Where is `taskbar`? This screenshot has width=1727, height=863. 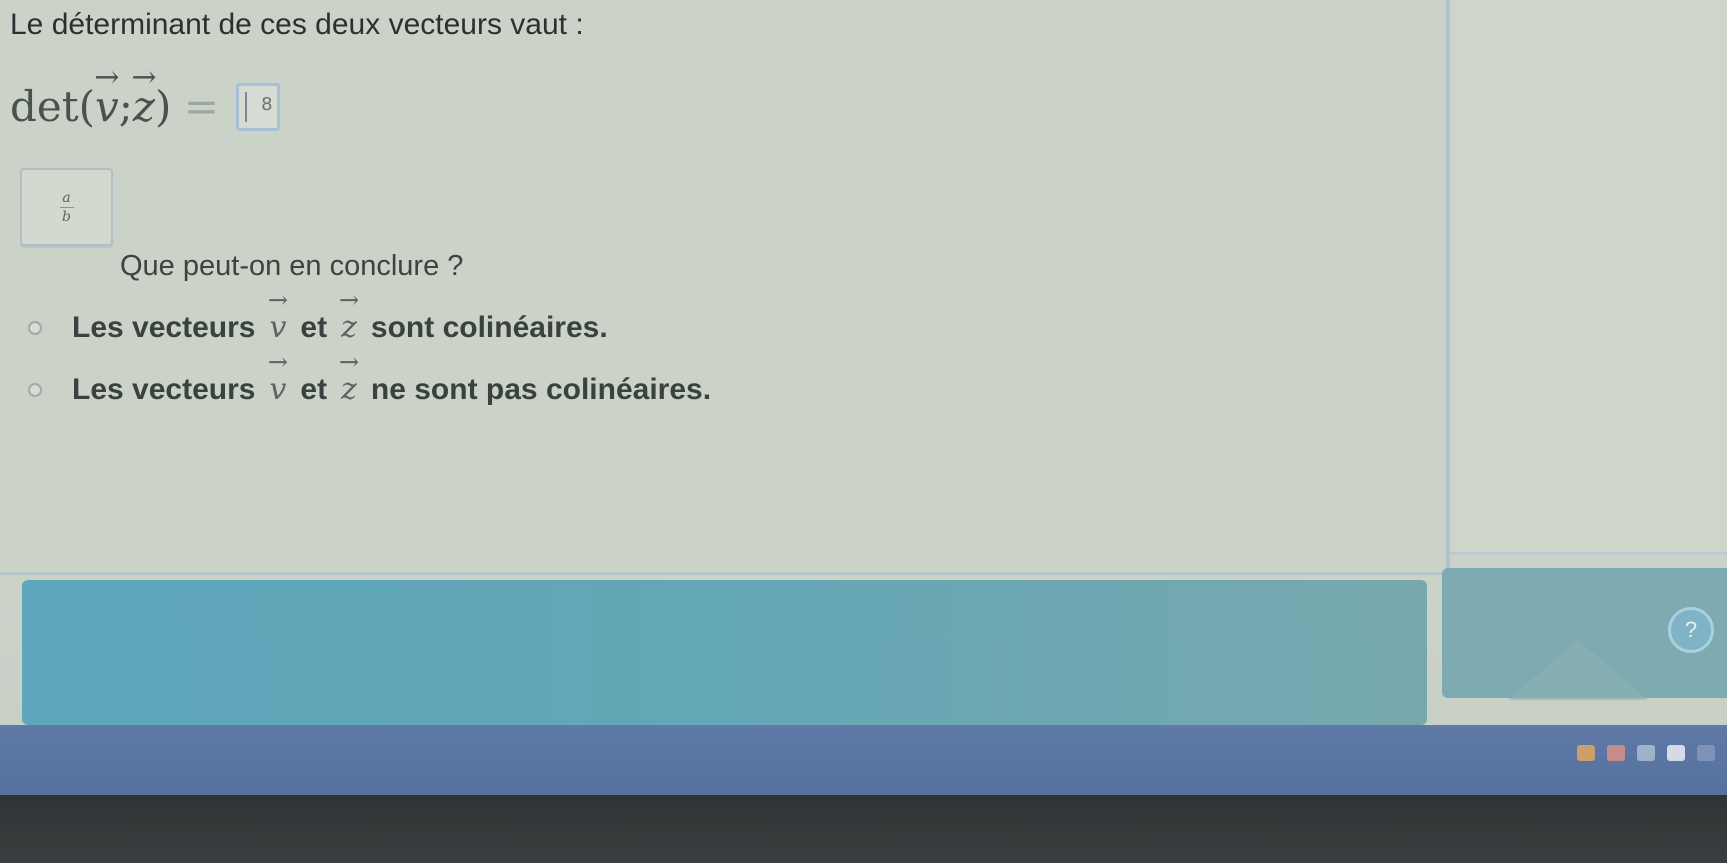 taskbar is located at coordinates (863, 760).